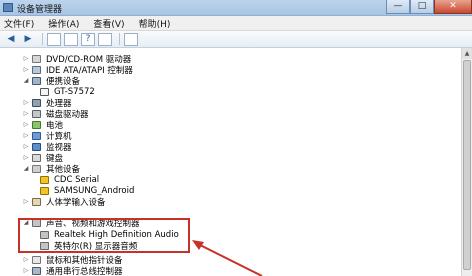 The image size is (472, 276). Describe the element at coordinates (467, 53) in the screenshot. I see `scroll-up-arrow-icon: ▲` at that location.